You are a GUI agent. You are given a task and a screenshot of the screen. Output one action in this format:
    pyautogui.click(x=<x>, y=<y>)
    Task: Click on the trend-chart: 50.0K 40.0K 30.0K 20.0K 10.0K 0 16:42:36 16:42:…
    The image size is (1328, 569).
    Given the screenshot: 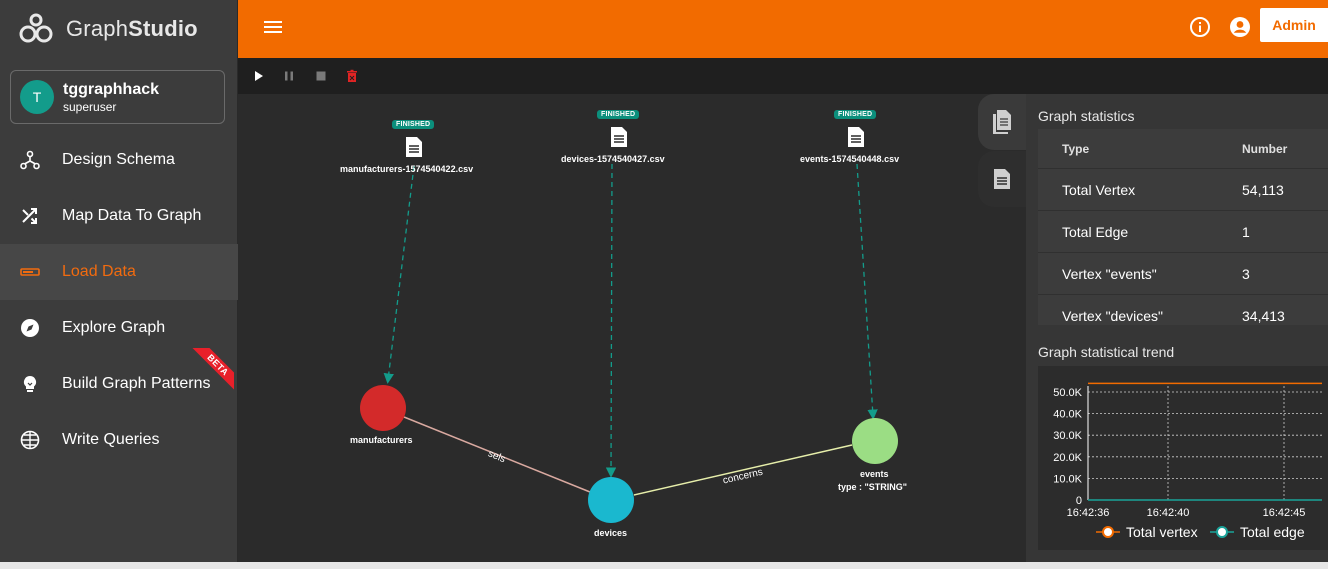 What is the action you would take?
    pyautogui.click(x=1183, y=458)
    